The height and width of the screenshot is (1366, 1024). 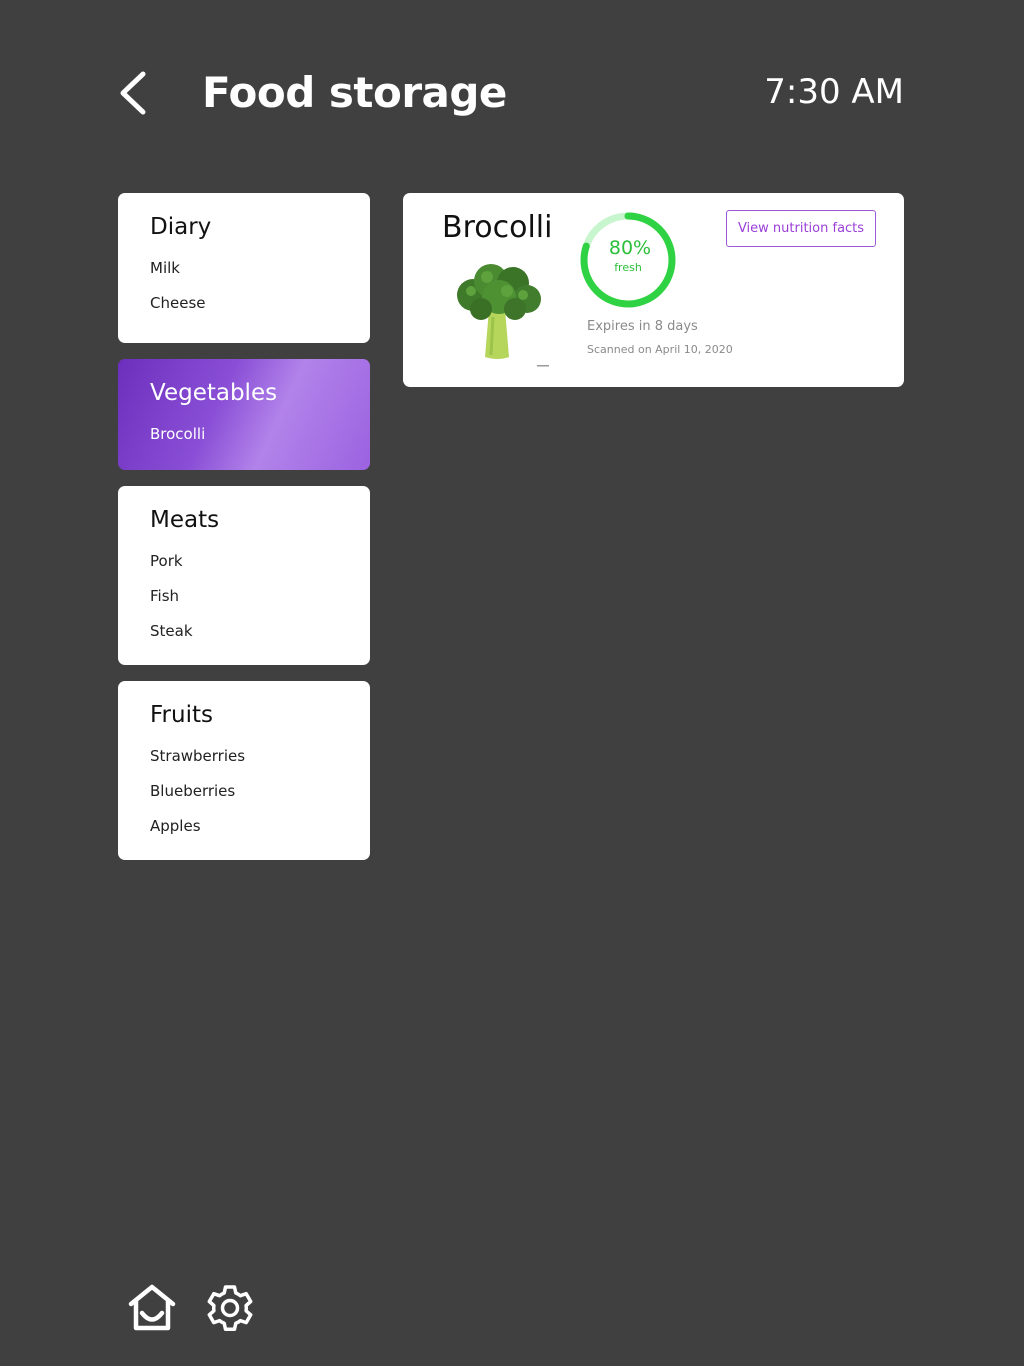 I want to click on category-item: Strawberries, so click(x=244, y=756).